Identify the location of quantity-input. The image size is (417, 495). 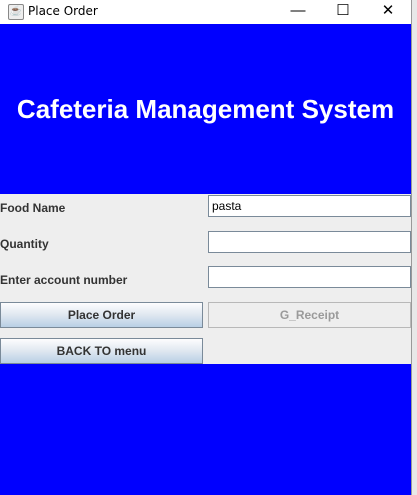
(309, 242).